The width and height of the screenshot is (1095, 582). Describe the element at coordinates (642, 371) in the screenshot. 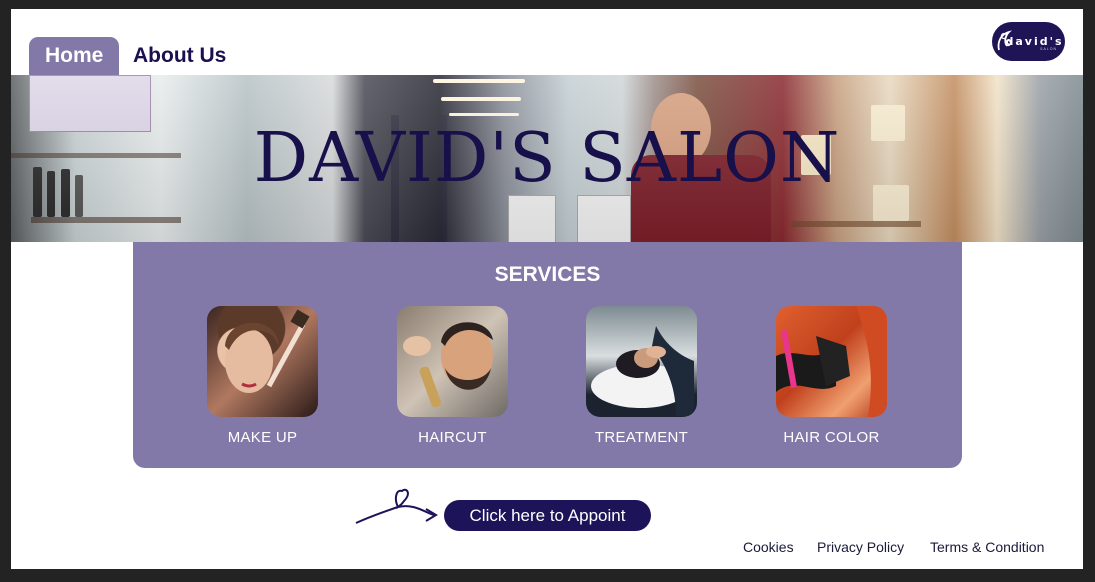

I see `hair-wash-icon` at that location.